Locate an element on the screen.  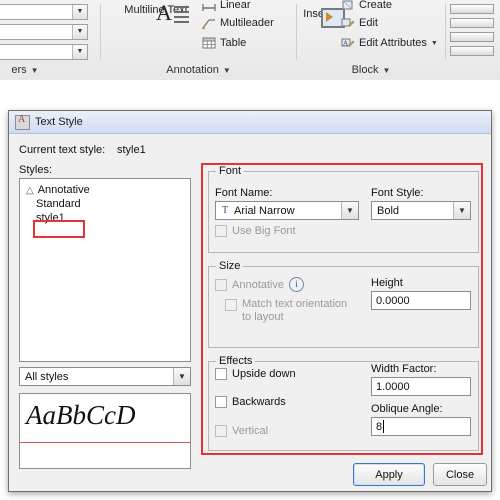
table-button: Table is located at coordinates (224, 43).